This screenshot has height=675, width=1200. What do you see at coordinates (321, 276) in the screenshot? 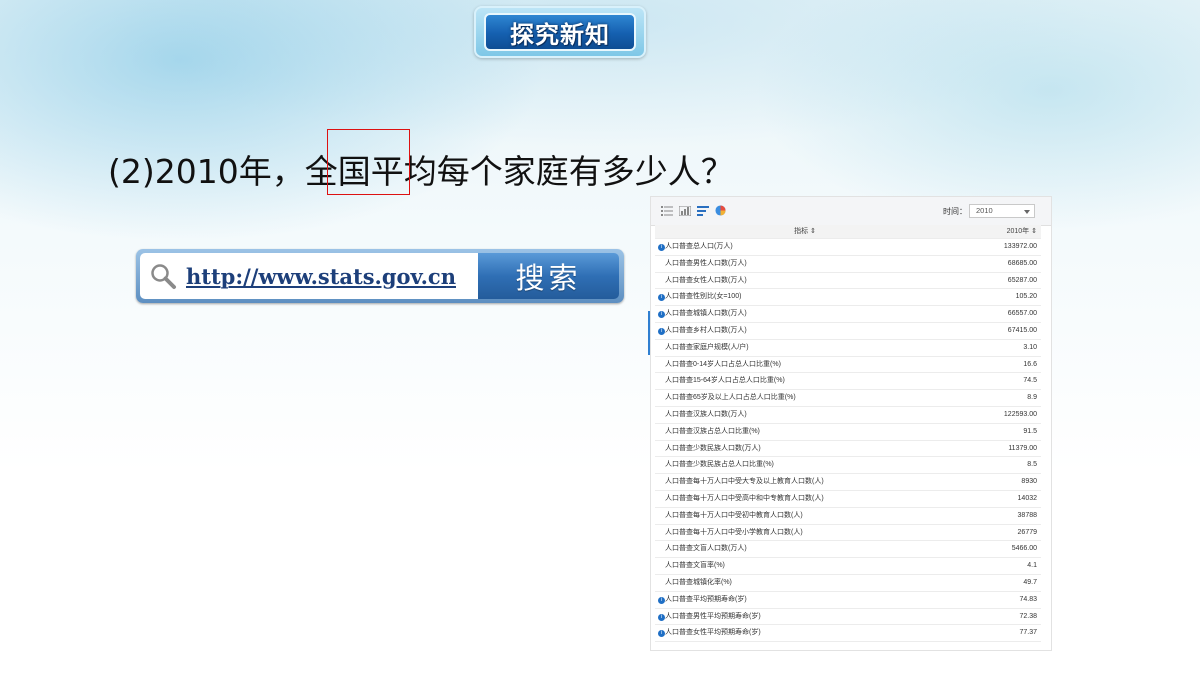
I see `search-url: http://www.stats.gov.cn` at bounding box center [321, 276].